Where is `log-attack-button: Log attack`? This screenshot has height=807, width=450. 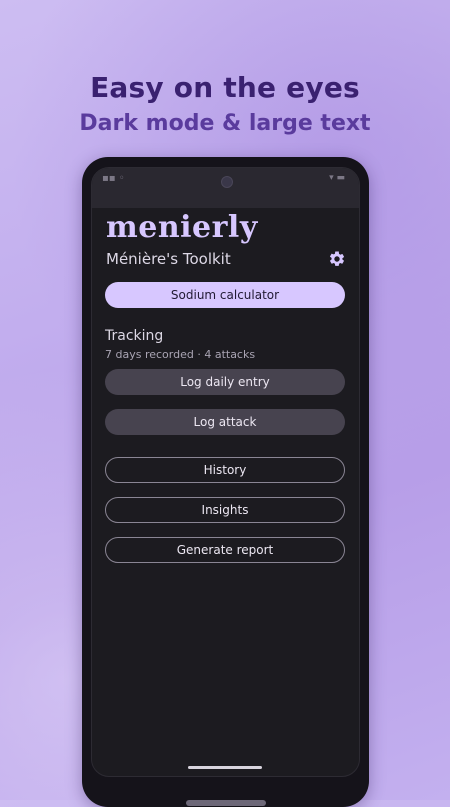 log-attack-button: Log attack is located at coordinates (225, 422).